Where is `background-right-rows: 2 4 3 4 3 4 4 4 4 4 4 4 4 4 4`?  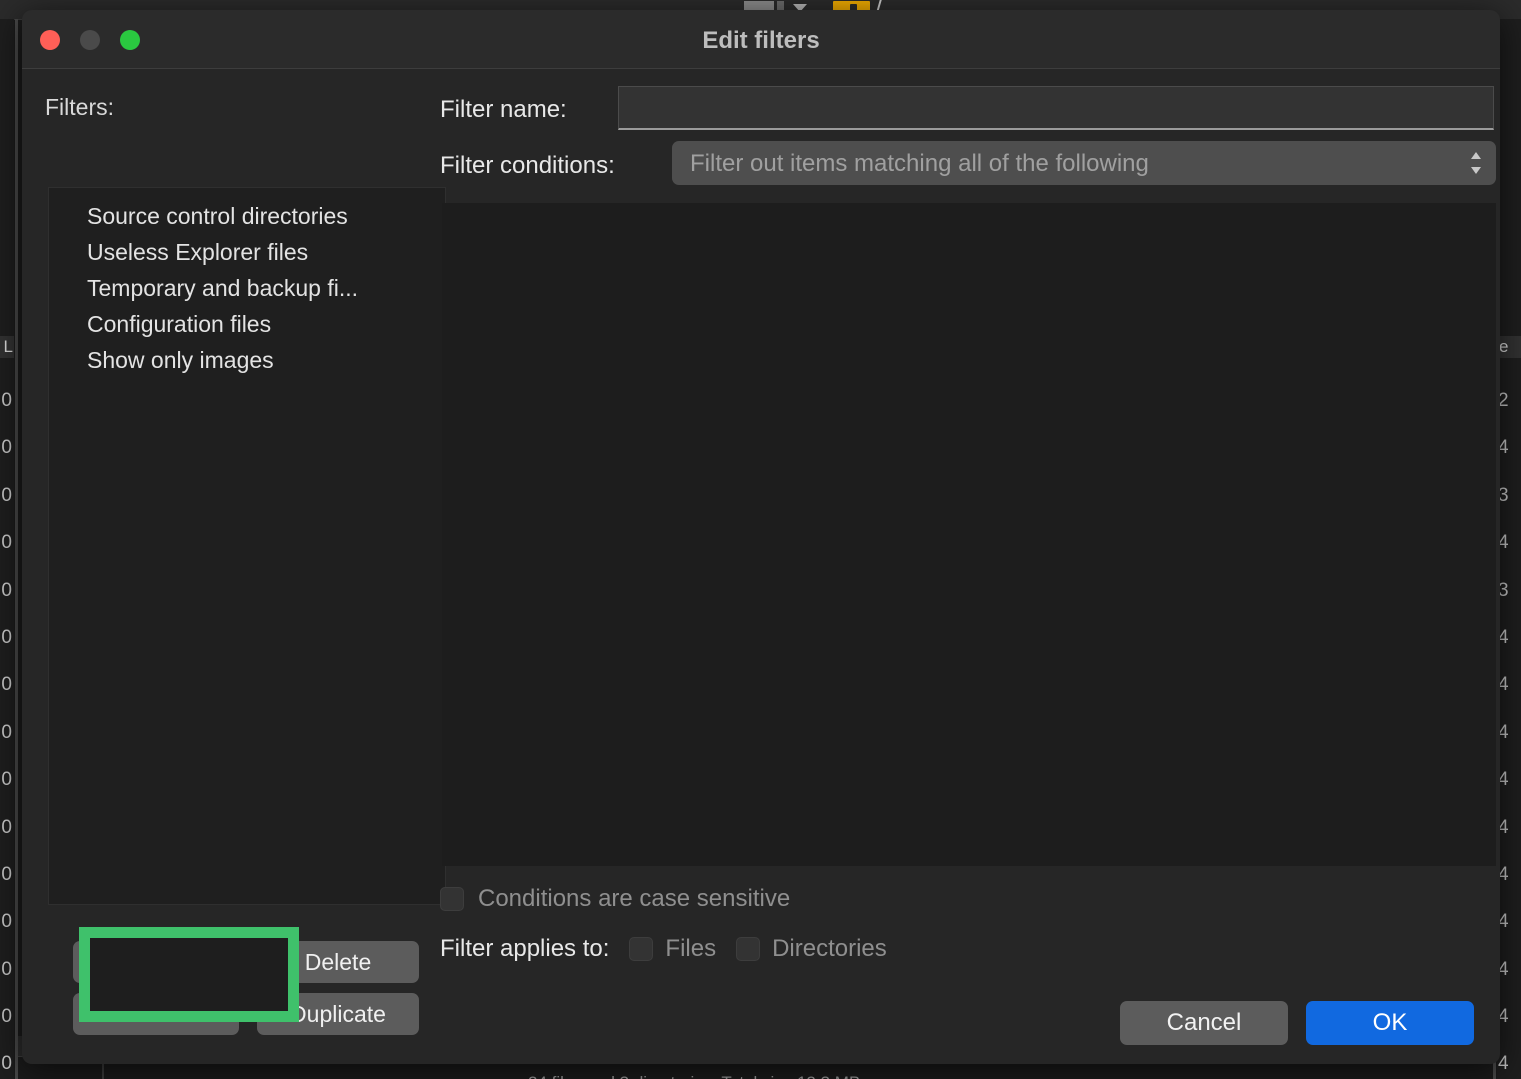
background-right-rows: 2 4 3 4 3 4 4 4 4 4 4 4 4 4 4 is located at coordinates (1509, 728).